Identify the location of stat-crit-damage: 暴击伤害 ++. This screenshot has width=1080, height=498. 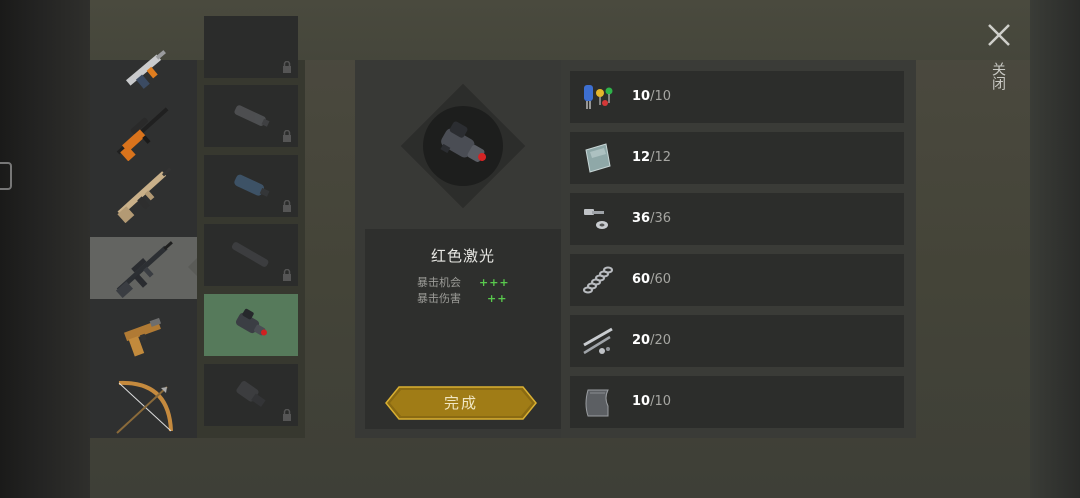
(462, 298).